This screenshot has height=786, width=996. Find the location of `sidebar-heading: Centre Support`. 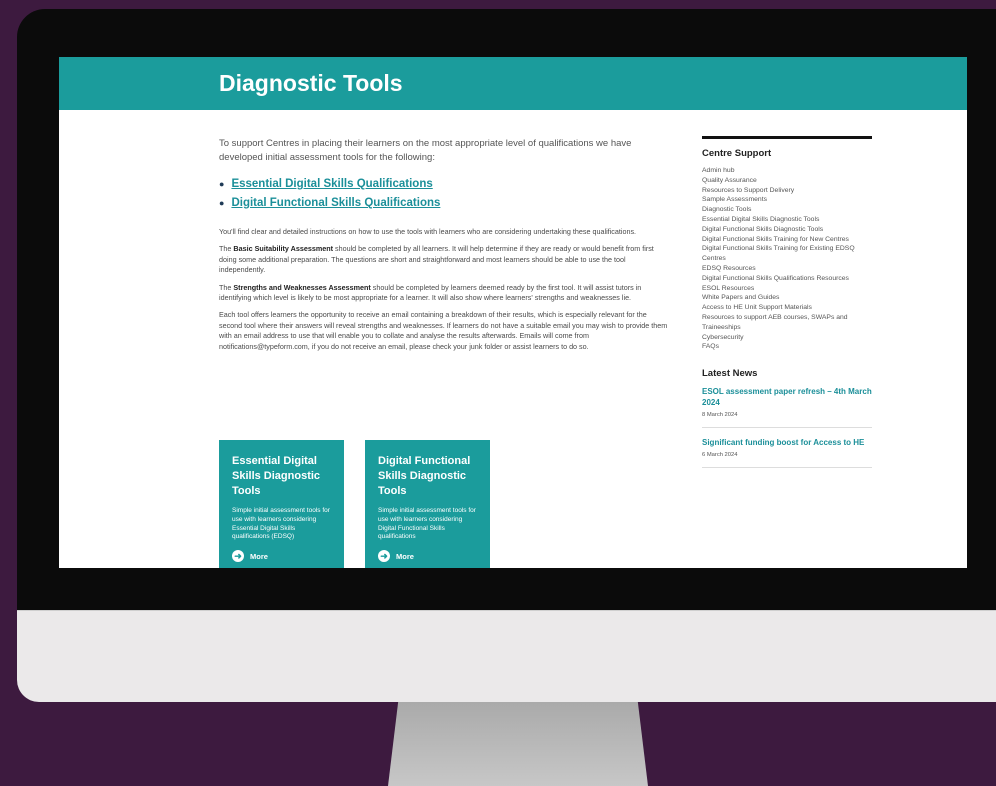

sidebar-heading: Centre Support is located at coordinates (737, 153).